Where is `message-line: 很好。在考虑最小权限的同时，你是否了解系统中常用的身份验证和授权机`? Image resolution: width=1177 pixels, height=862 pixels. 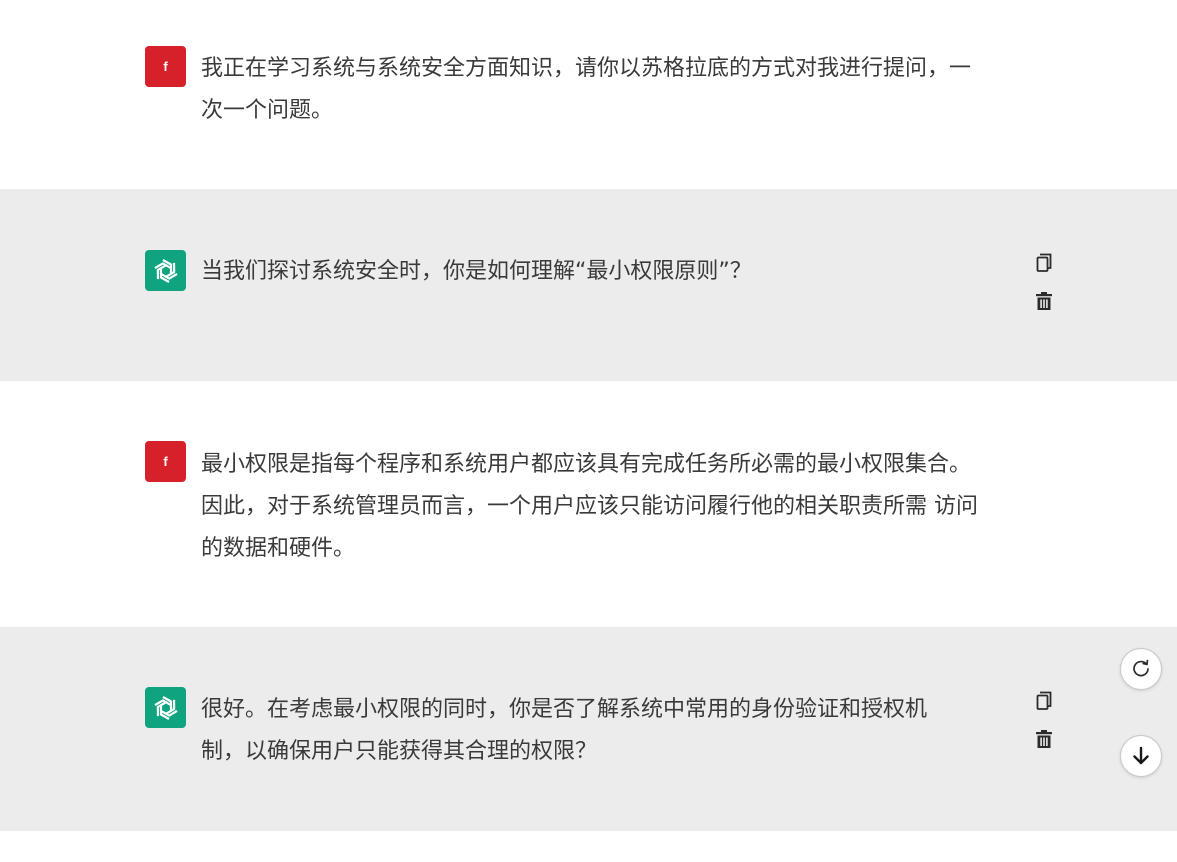
message-line: 很好。在考虑最小权限的同时，你是否了解系统中常用的身份验证和授权机 is located at coordinates (564, 709).